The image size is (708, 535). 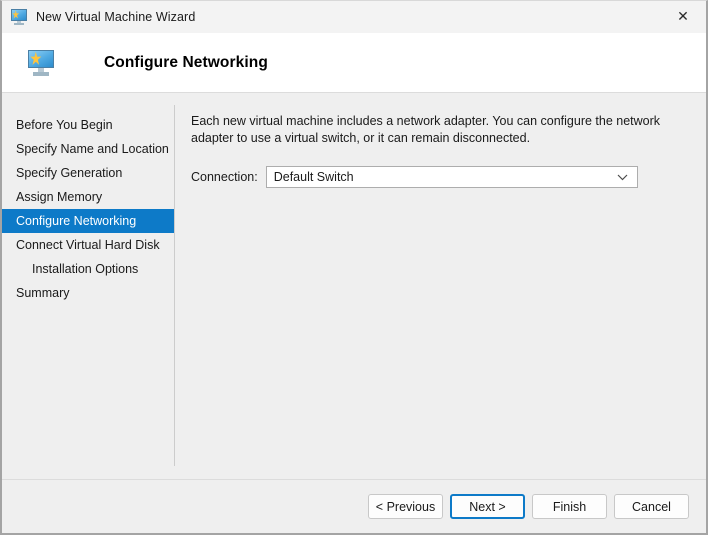 What do you see at coordinates (92, 149) in the screenshot?
I see `sidebar-item-label: Specify Name and Location` at bounding box center [92, 149].